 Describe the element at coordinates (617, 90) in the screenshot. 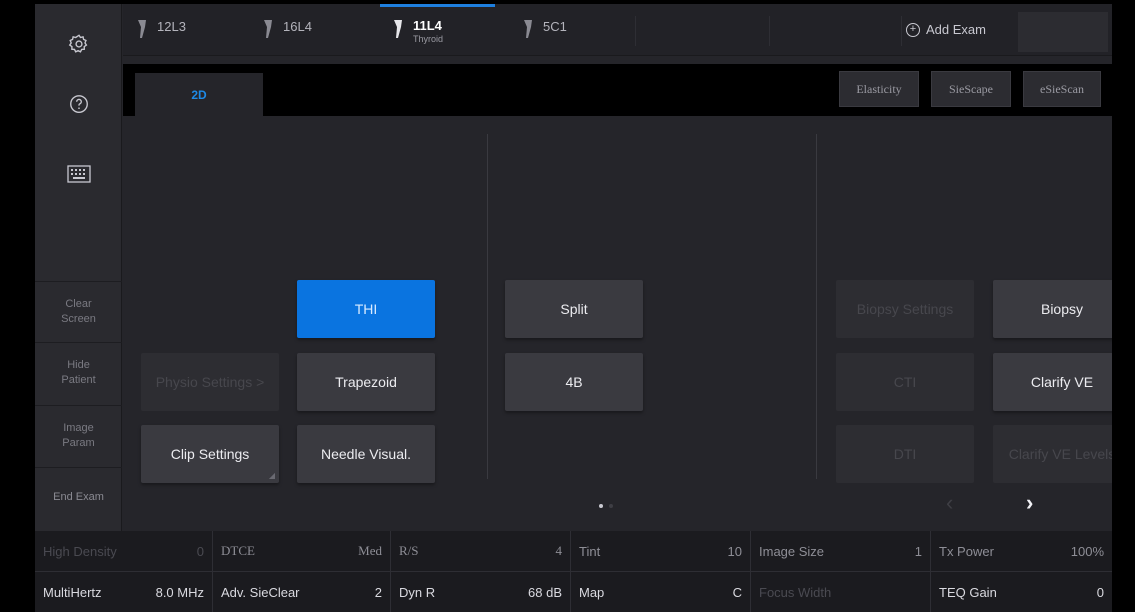

I see `mode-bar: 2D Elasticity SieScape eSieScan` at that location.